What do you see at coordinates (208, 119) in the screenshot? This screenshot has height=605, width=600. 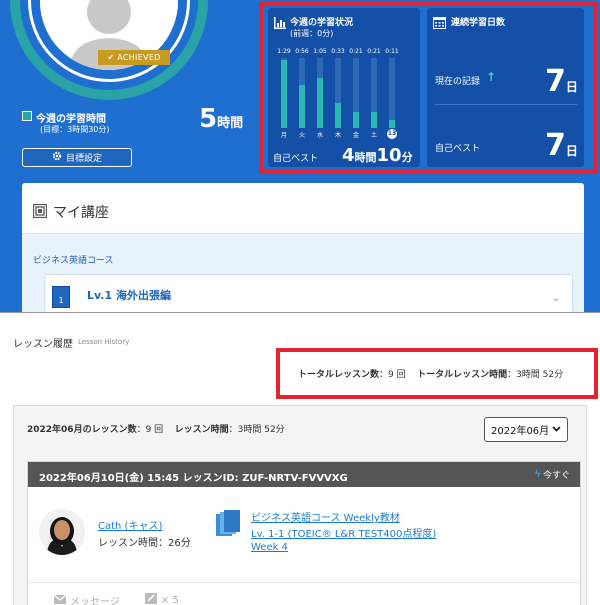 I see `weekly-study-hours-value: 5` at bounding box center [208, 119].